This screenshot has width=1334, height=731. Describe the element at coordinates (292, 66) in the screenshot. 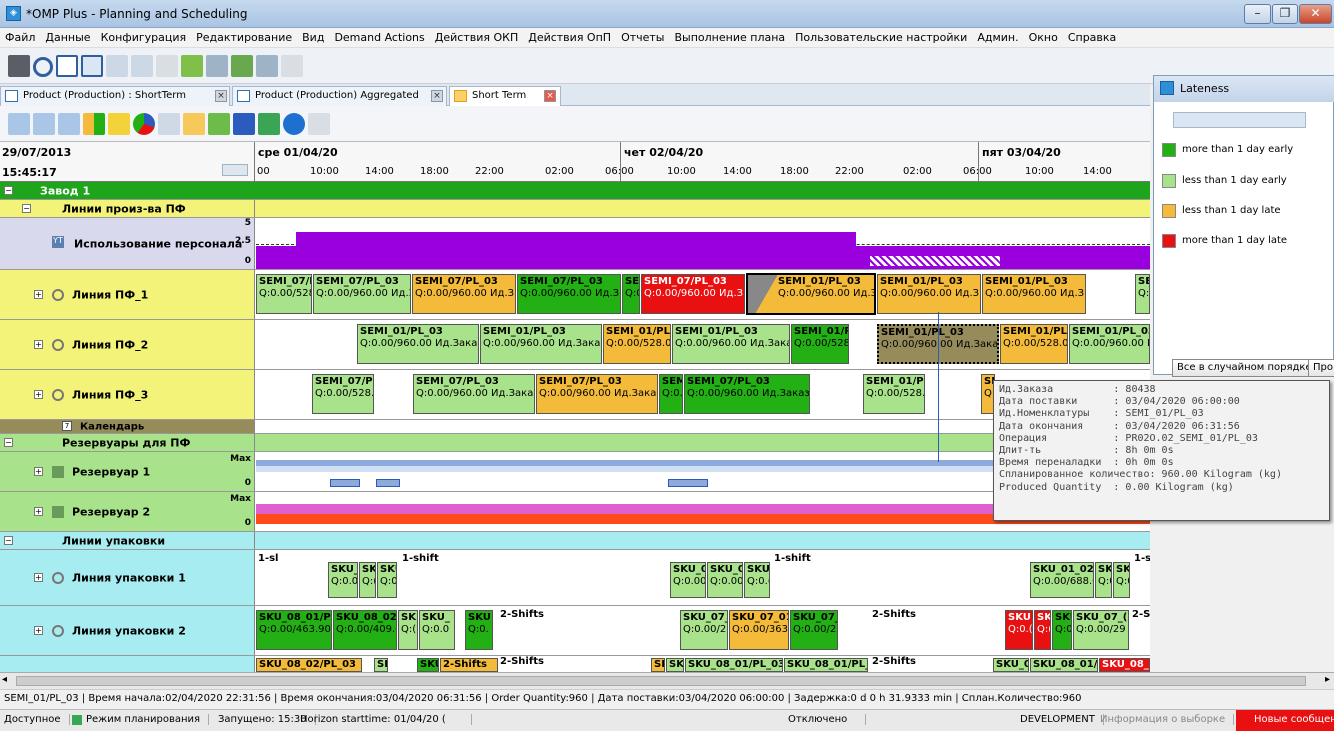

I see `plug-icon` at that location.